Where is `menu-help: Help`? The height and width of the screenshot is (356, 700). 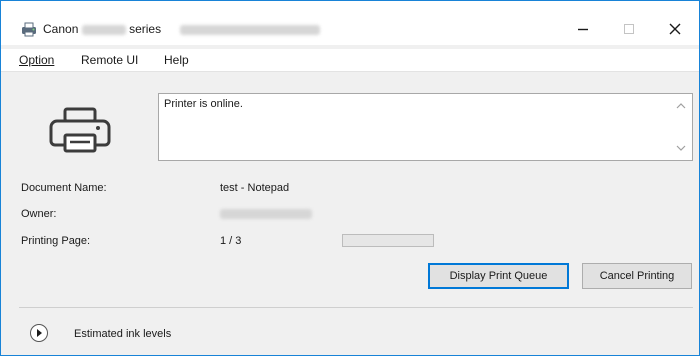
menu-help: Help is located at coordinates (176, 60).